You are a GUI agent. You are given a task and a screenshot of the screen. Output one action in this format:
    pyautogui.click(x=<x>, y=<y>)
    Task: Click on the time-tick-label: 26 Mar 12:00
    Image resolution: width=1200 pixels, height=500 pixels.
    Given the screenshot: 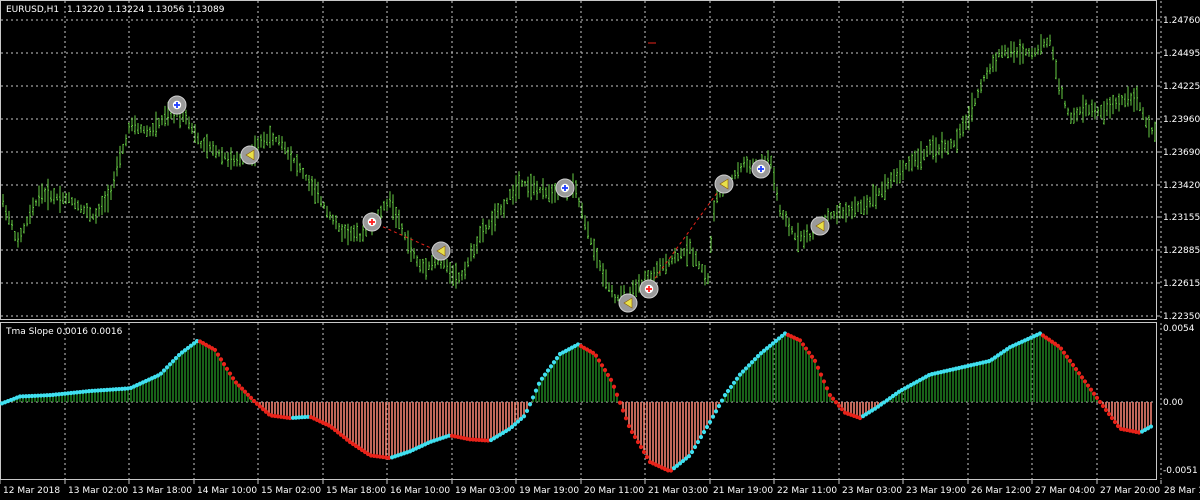 What is the action you would take?
    pyautogui.click(x=1001, y=491)
    